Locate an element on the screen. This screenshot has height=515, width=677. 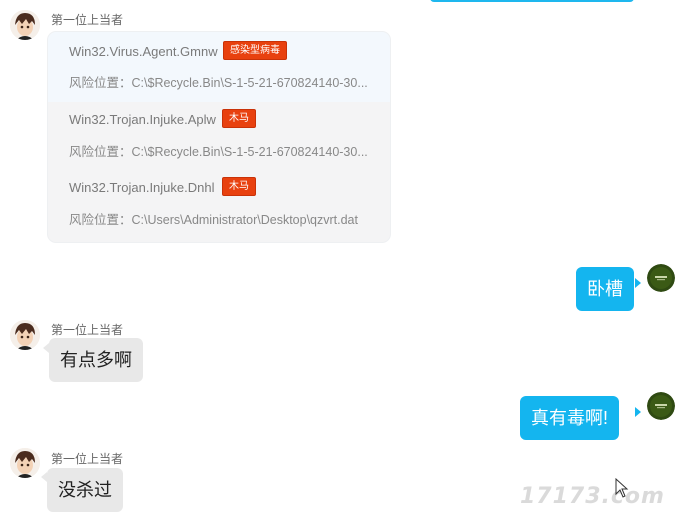
virus-name: Win32.Trojan.Injuke.Aplw is located at coordinates (142, 119).